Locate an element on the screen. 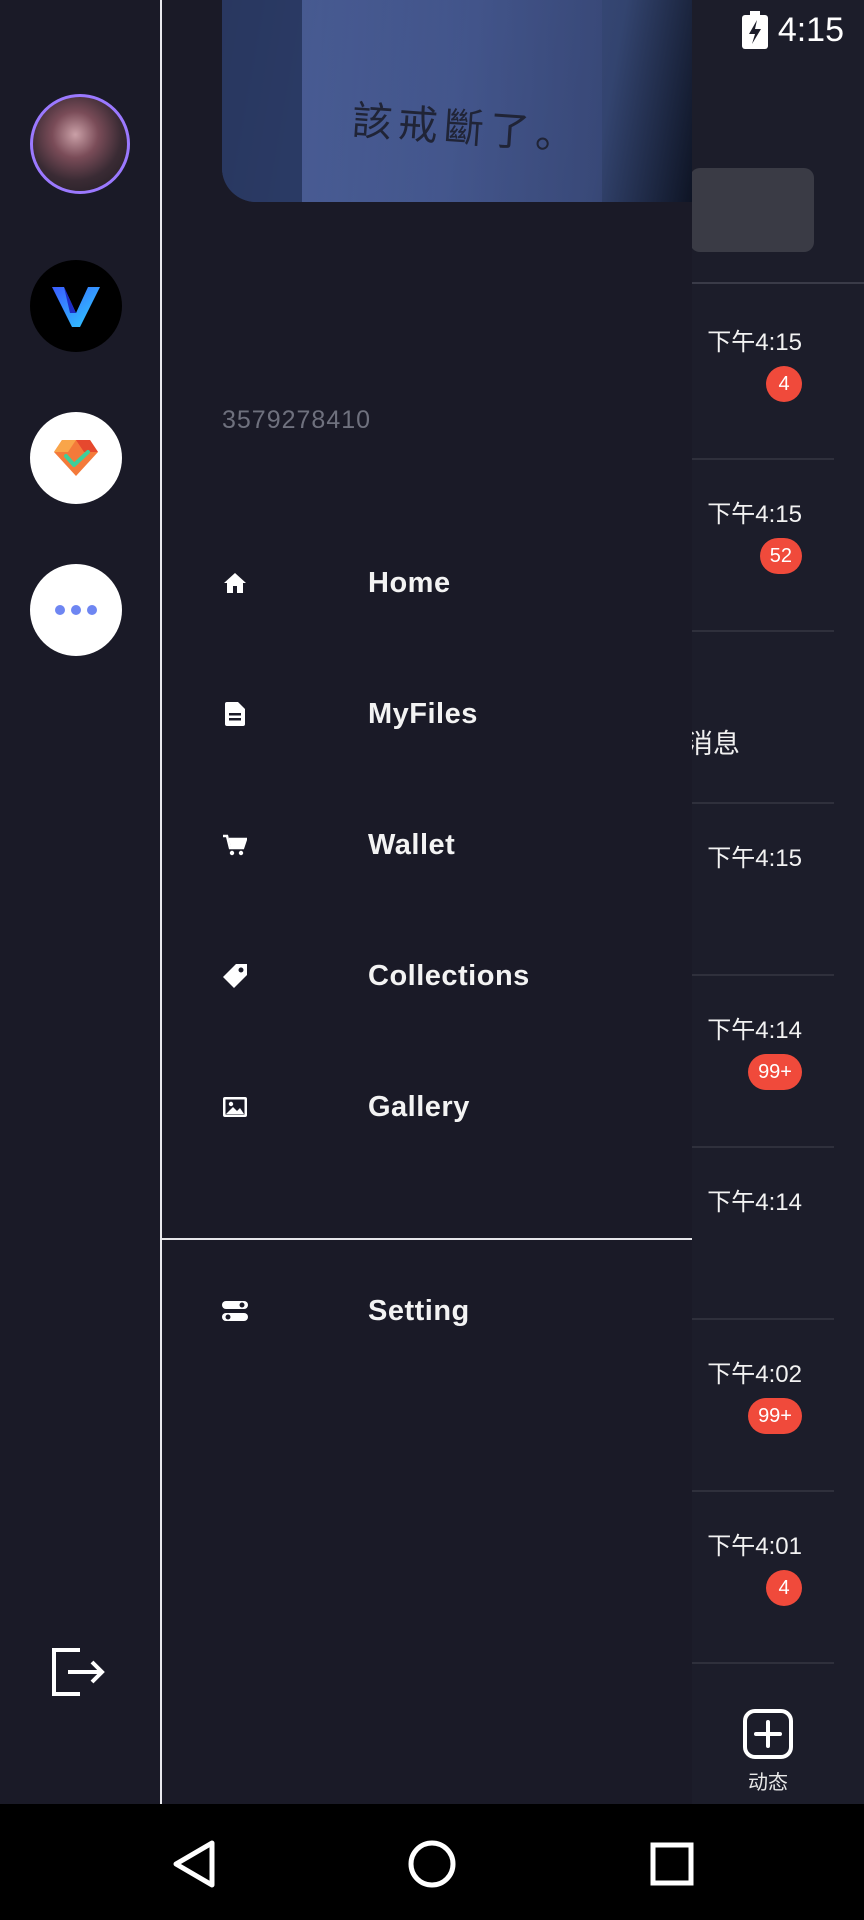 The image size is (864, 1920). diamond-icon is located at coordinates (76, 458).